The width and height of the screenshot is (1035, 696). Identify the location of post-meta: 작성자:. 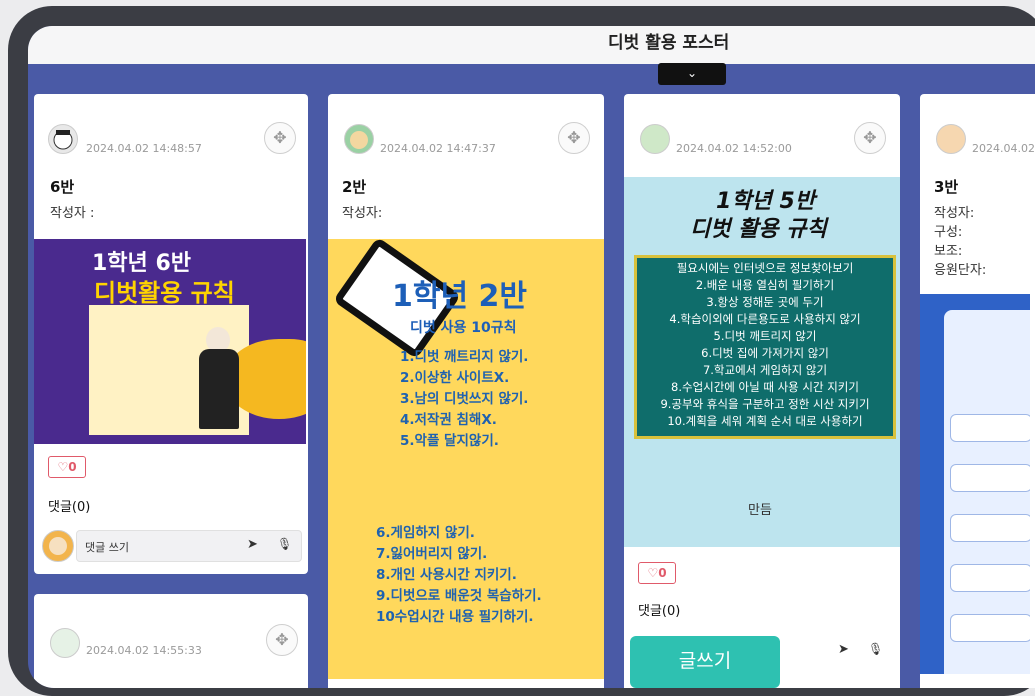
(362, 213).